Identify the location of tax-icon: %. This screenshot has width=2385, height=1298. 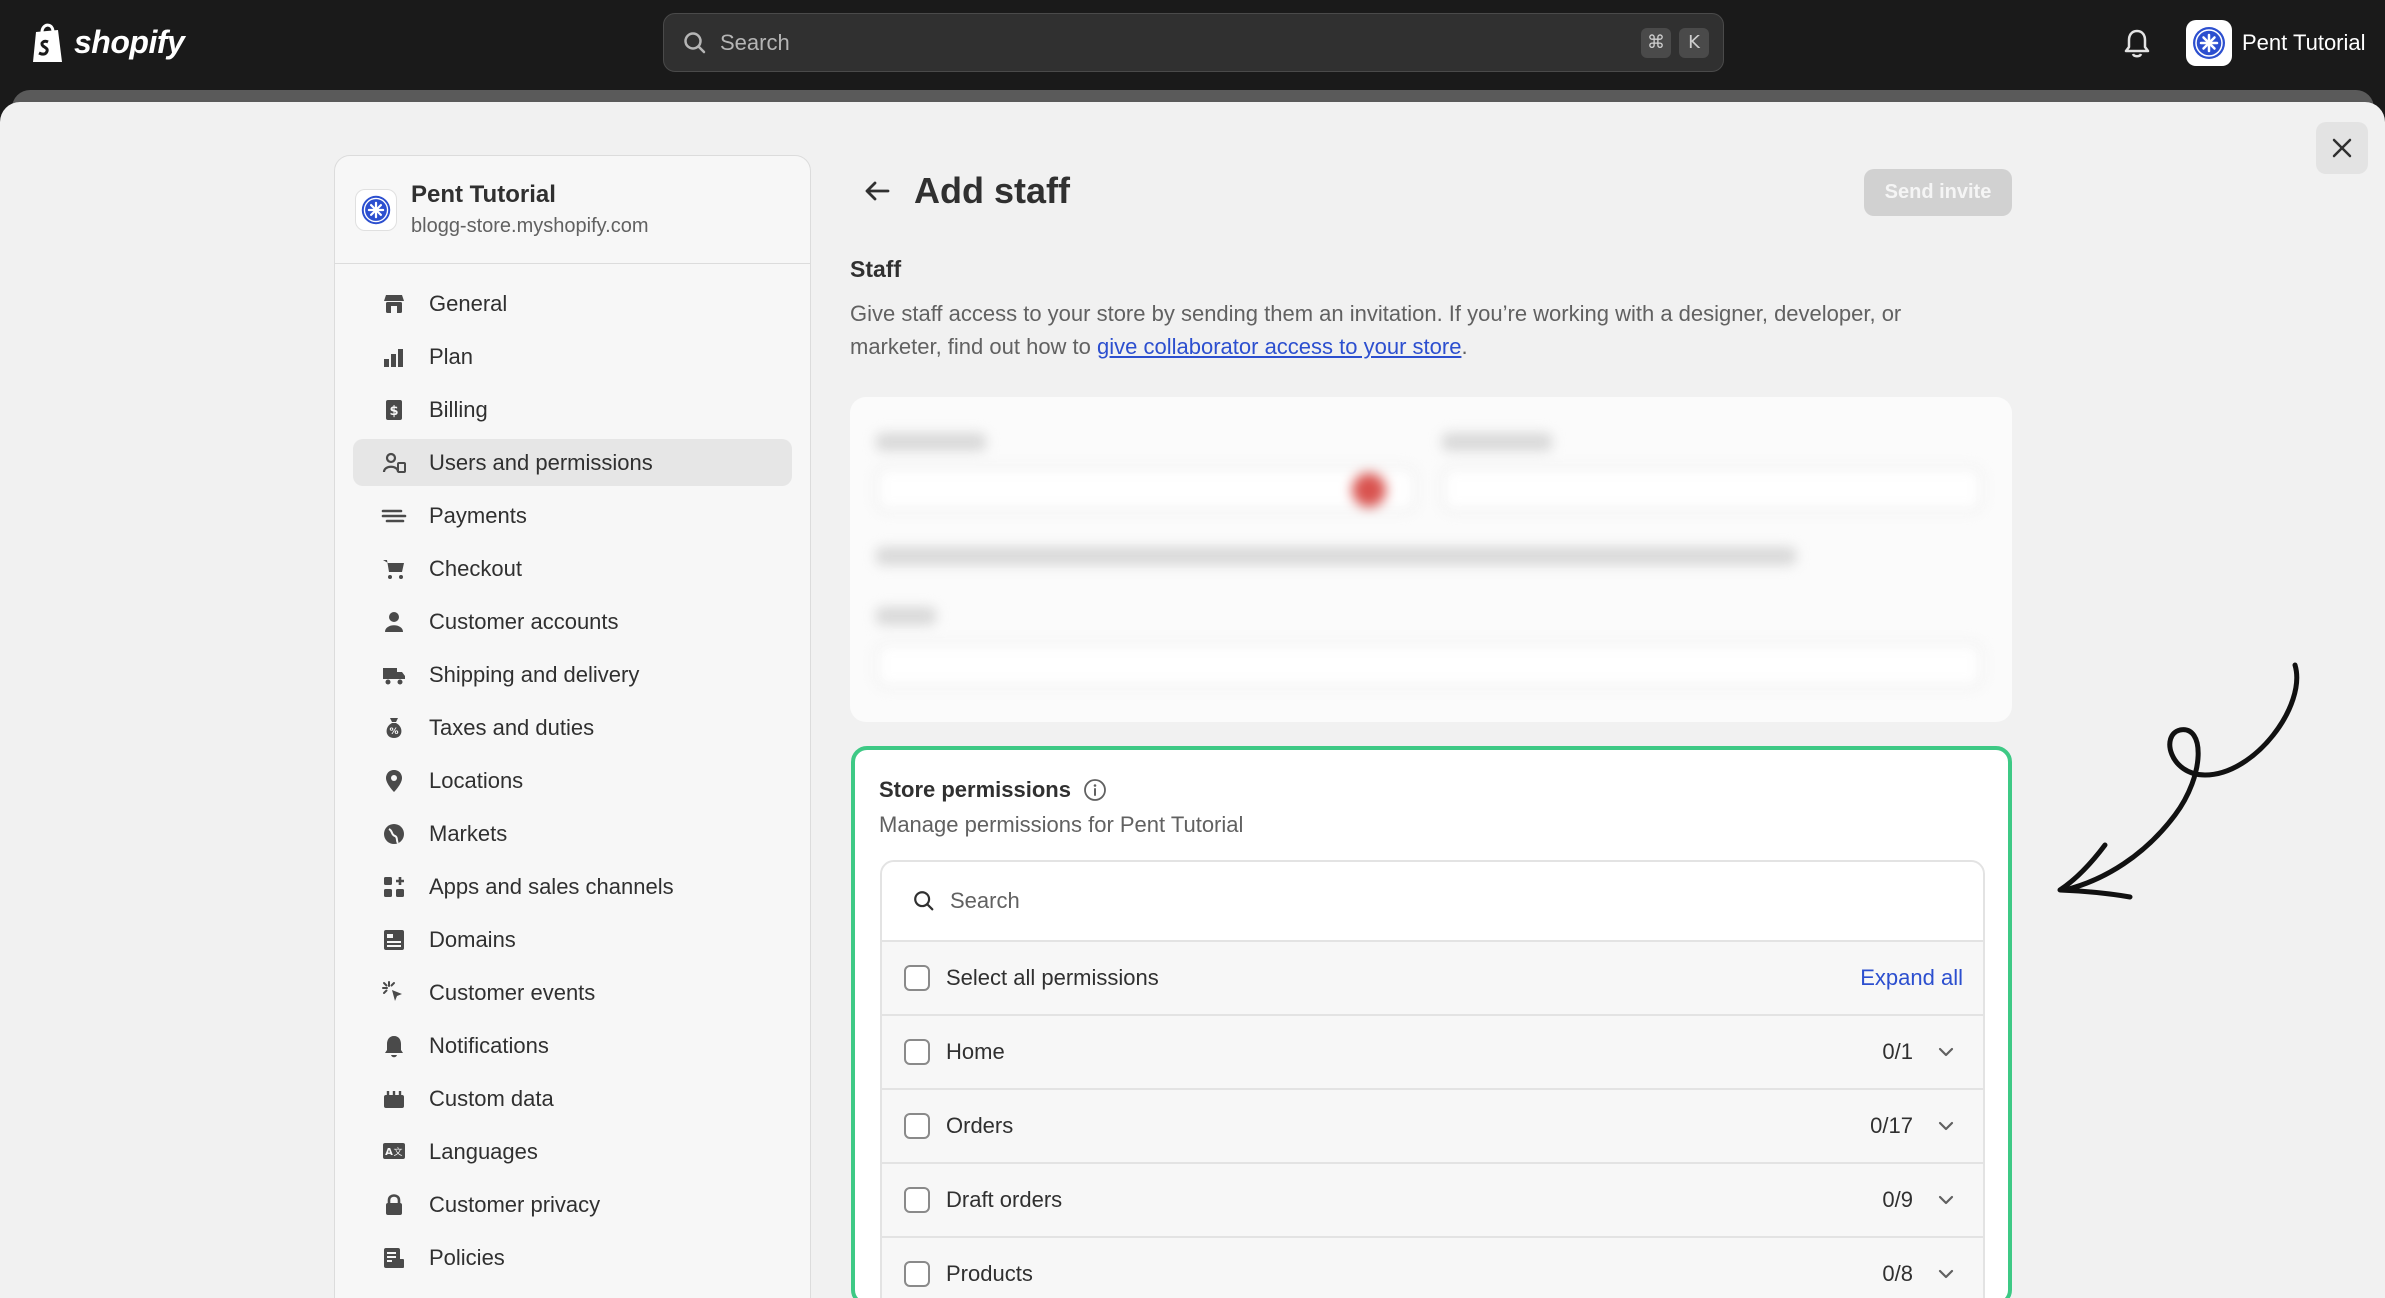
(394, 727).